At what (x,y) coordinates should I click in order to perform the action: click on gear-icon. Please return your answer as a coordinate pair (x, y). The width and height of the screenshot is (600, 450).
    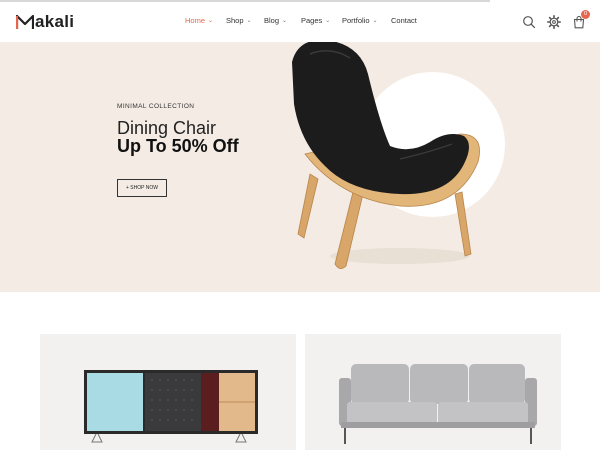
    Looking at the image, I should click on (554, 22).